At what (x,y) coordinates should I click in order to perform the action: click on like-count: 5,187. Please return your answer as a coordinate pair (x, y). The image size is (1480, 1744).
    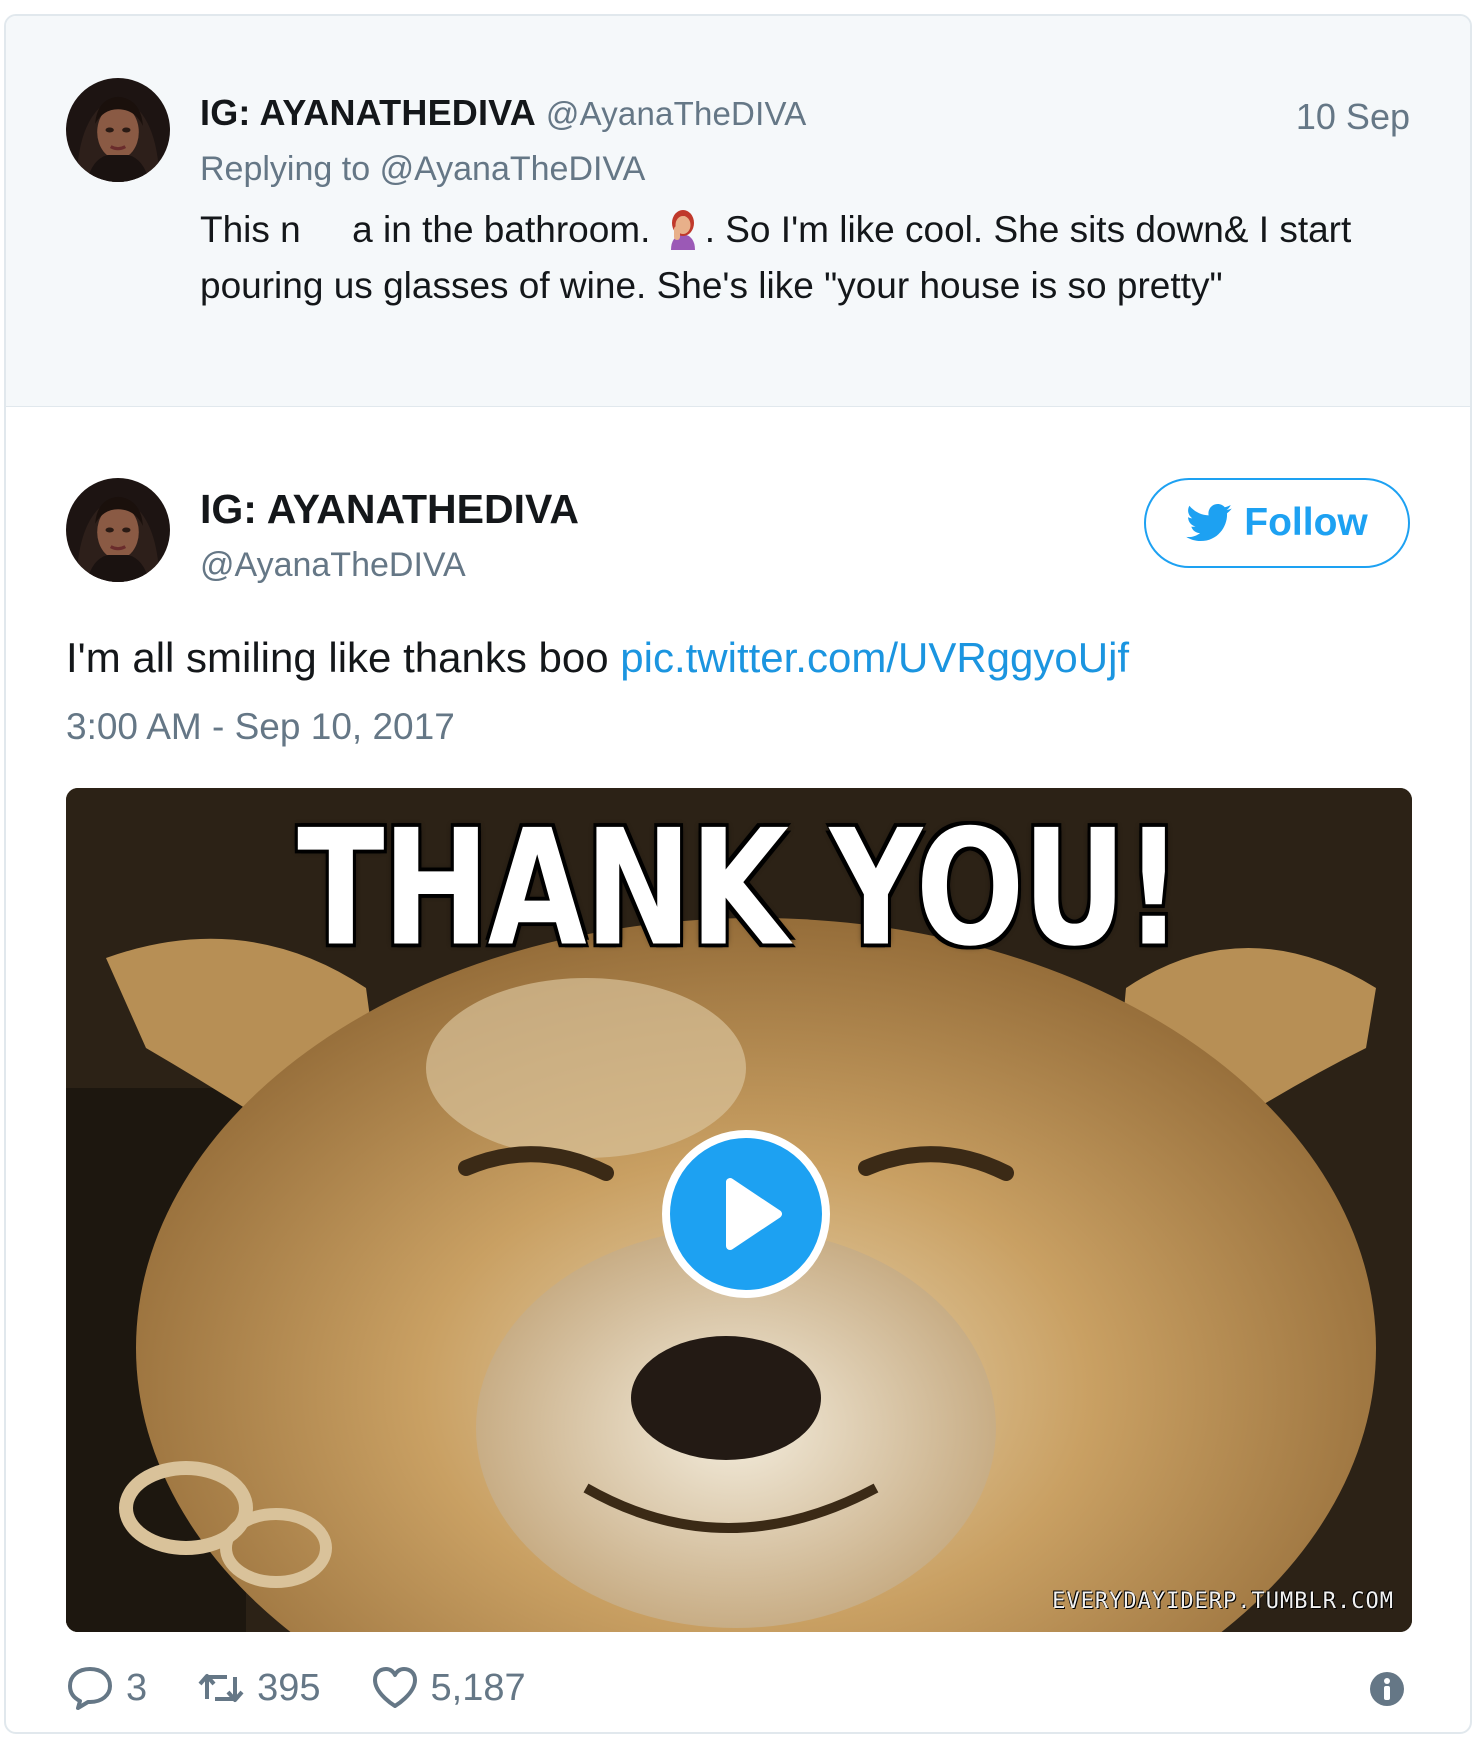
    Looking at the image, I should click on (478, 1687).